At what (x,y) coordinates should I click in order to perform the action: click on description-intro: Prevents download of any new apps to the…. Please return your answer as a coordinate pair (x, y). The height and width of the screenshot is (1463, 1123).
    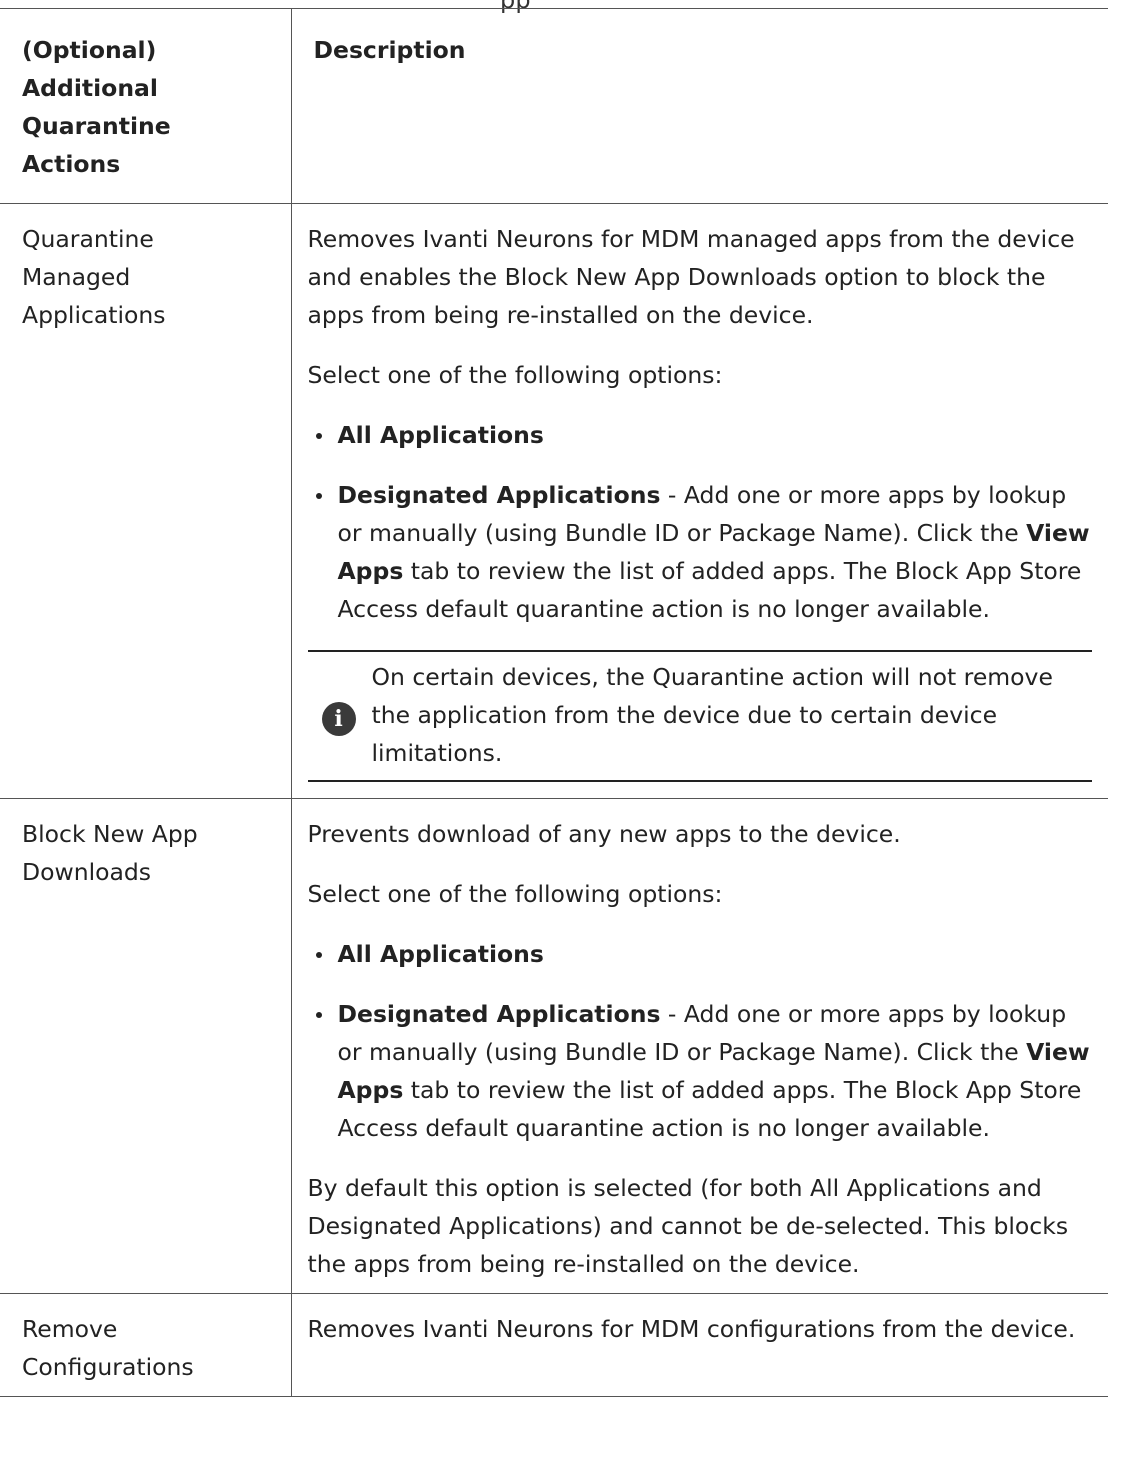
    Looking at the image, I should click on (604, 834).